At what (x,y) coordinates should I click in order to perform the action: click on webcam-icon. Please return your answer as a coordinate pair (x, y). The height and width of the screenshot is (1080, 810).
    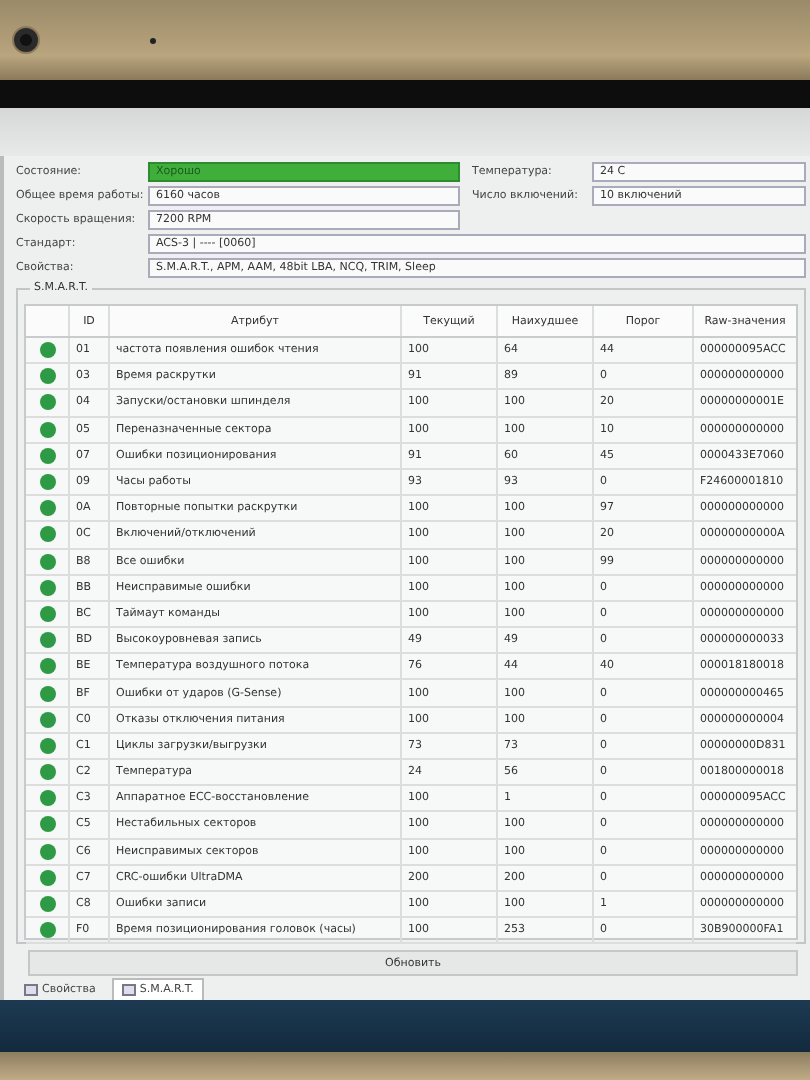
    Looking at the image, I should click on (26, 40).